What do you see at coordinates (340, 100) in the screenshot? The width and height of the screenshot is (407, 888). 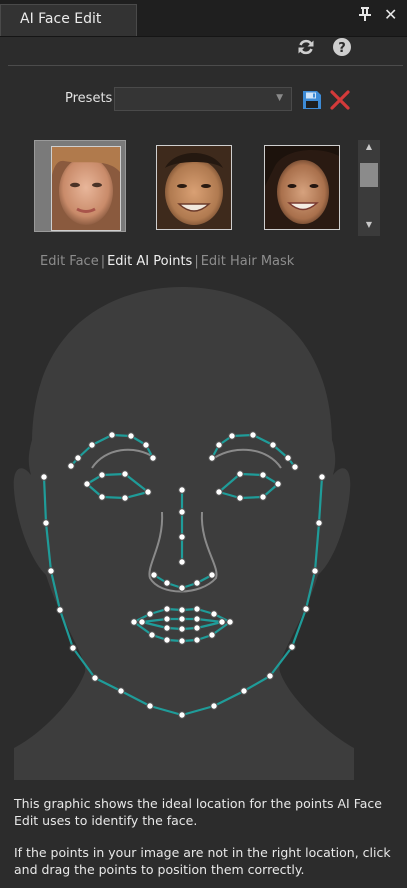 I see `delete-icon` at bounding box center [340, 100].